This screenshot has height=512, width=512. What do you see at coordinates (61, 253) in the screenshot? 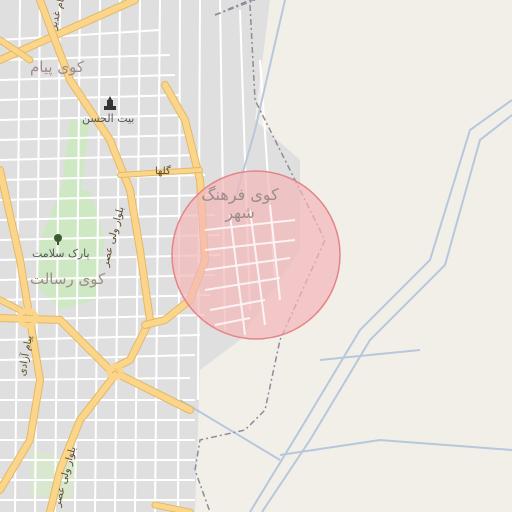
I see `poi-label-park-salamat: پارک سلامت` at bounding box center [61, 253].